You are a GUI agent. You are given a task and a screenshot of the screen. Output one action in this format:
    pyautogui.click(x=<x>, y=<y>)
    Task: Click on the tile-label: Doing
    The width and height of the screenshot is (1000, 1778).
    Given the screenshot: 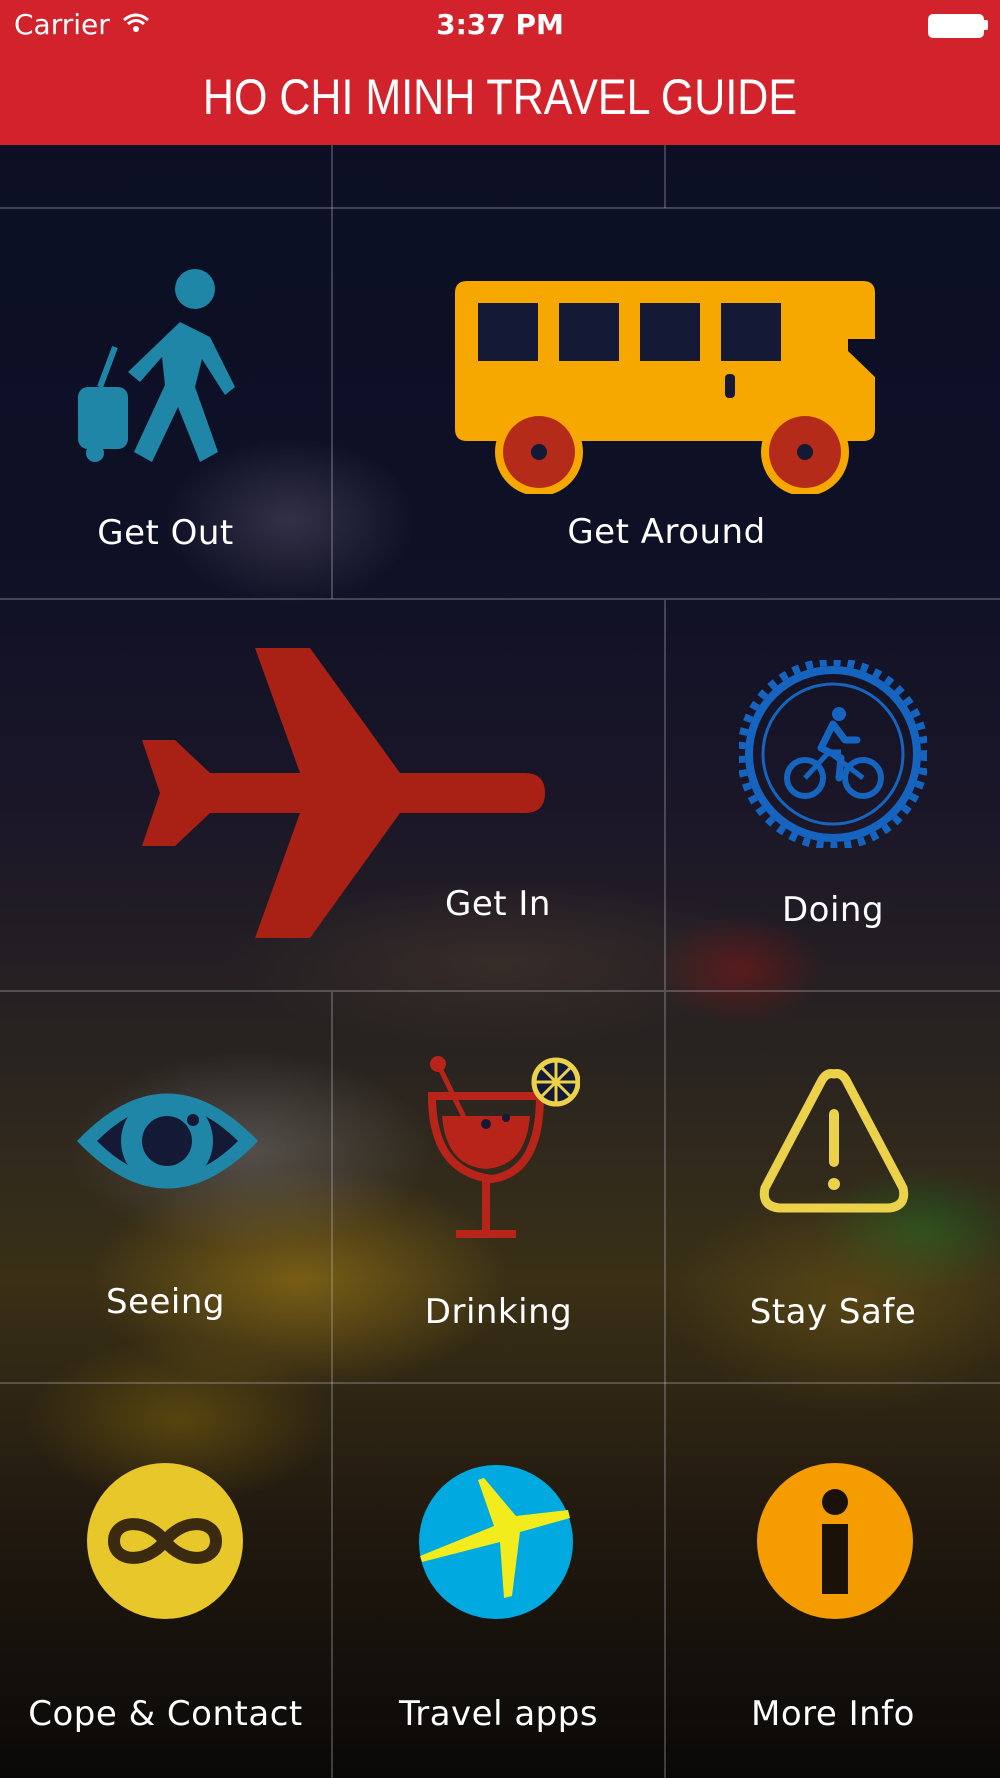 What is the action you would take?
    pyautogui.click(x=833, y=910)
    